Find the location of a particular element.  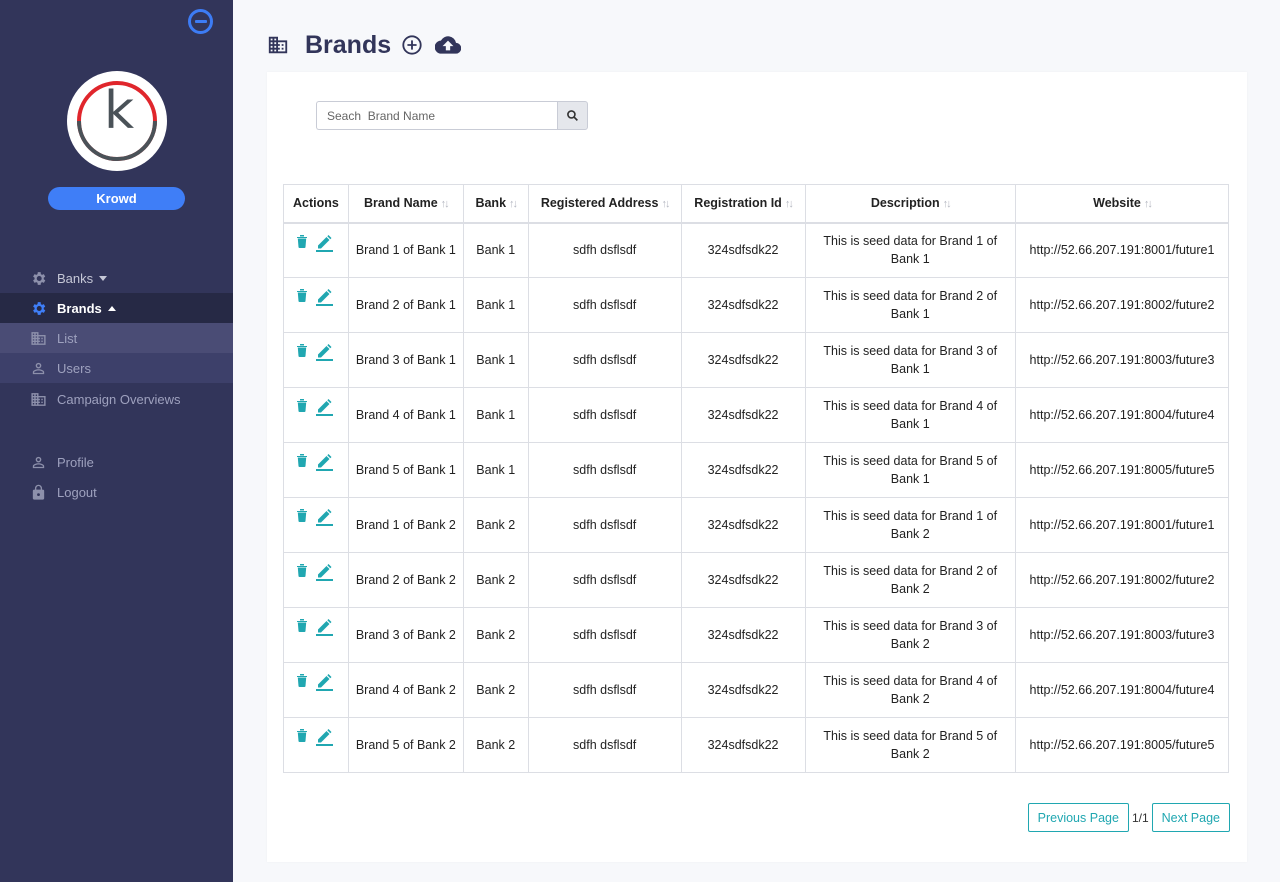

cell-description: This is seed data for Brand 5 of Bank 2 is located at coordinates (910, 745).